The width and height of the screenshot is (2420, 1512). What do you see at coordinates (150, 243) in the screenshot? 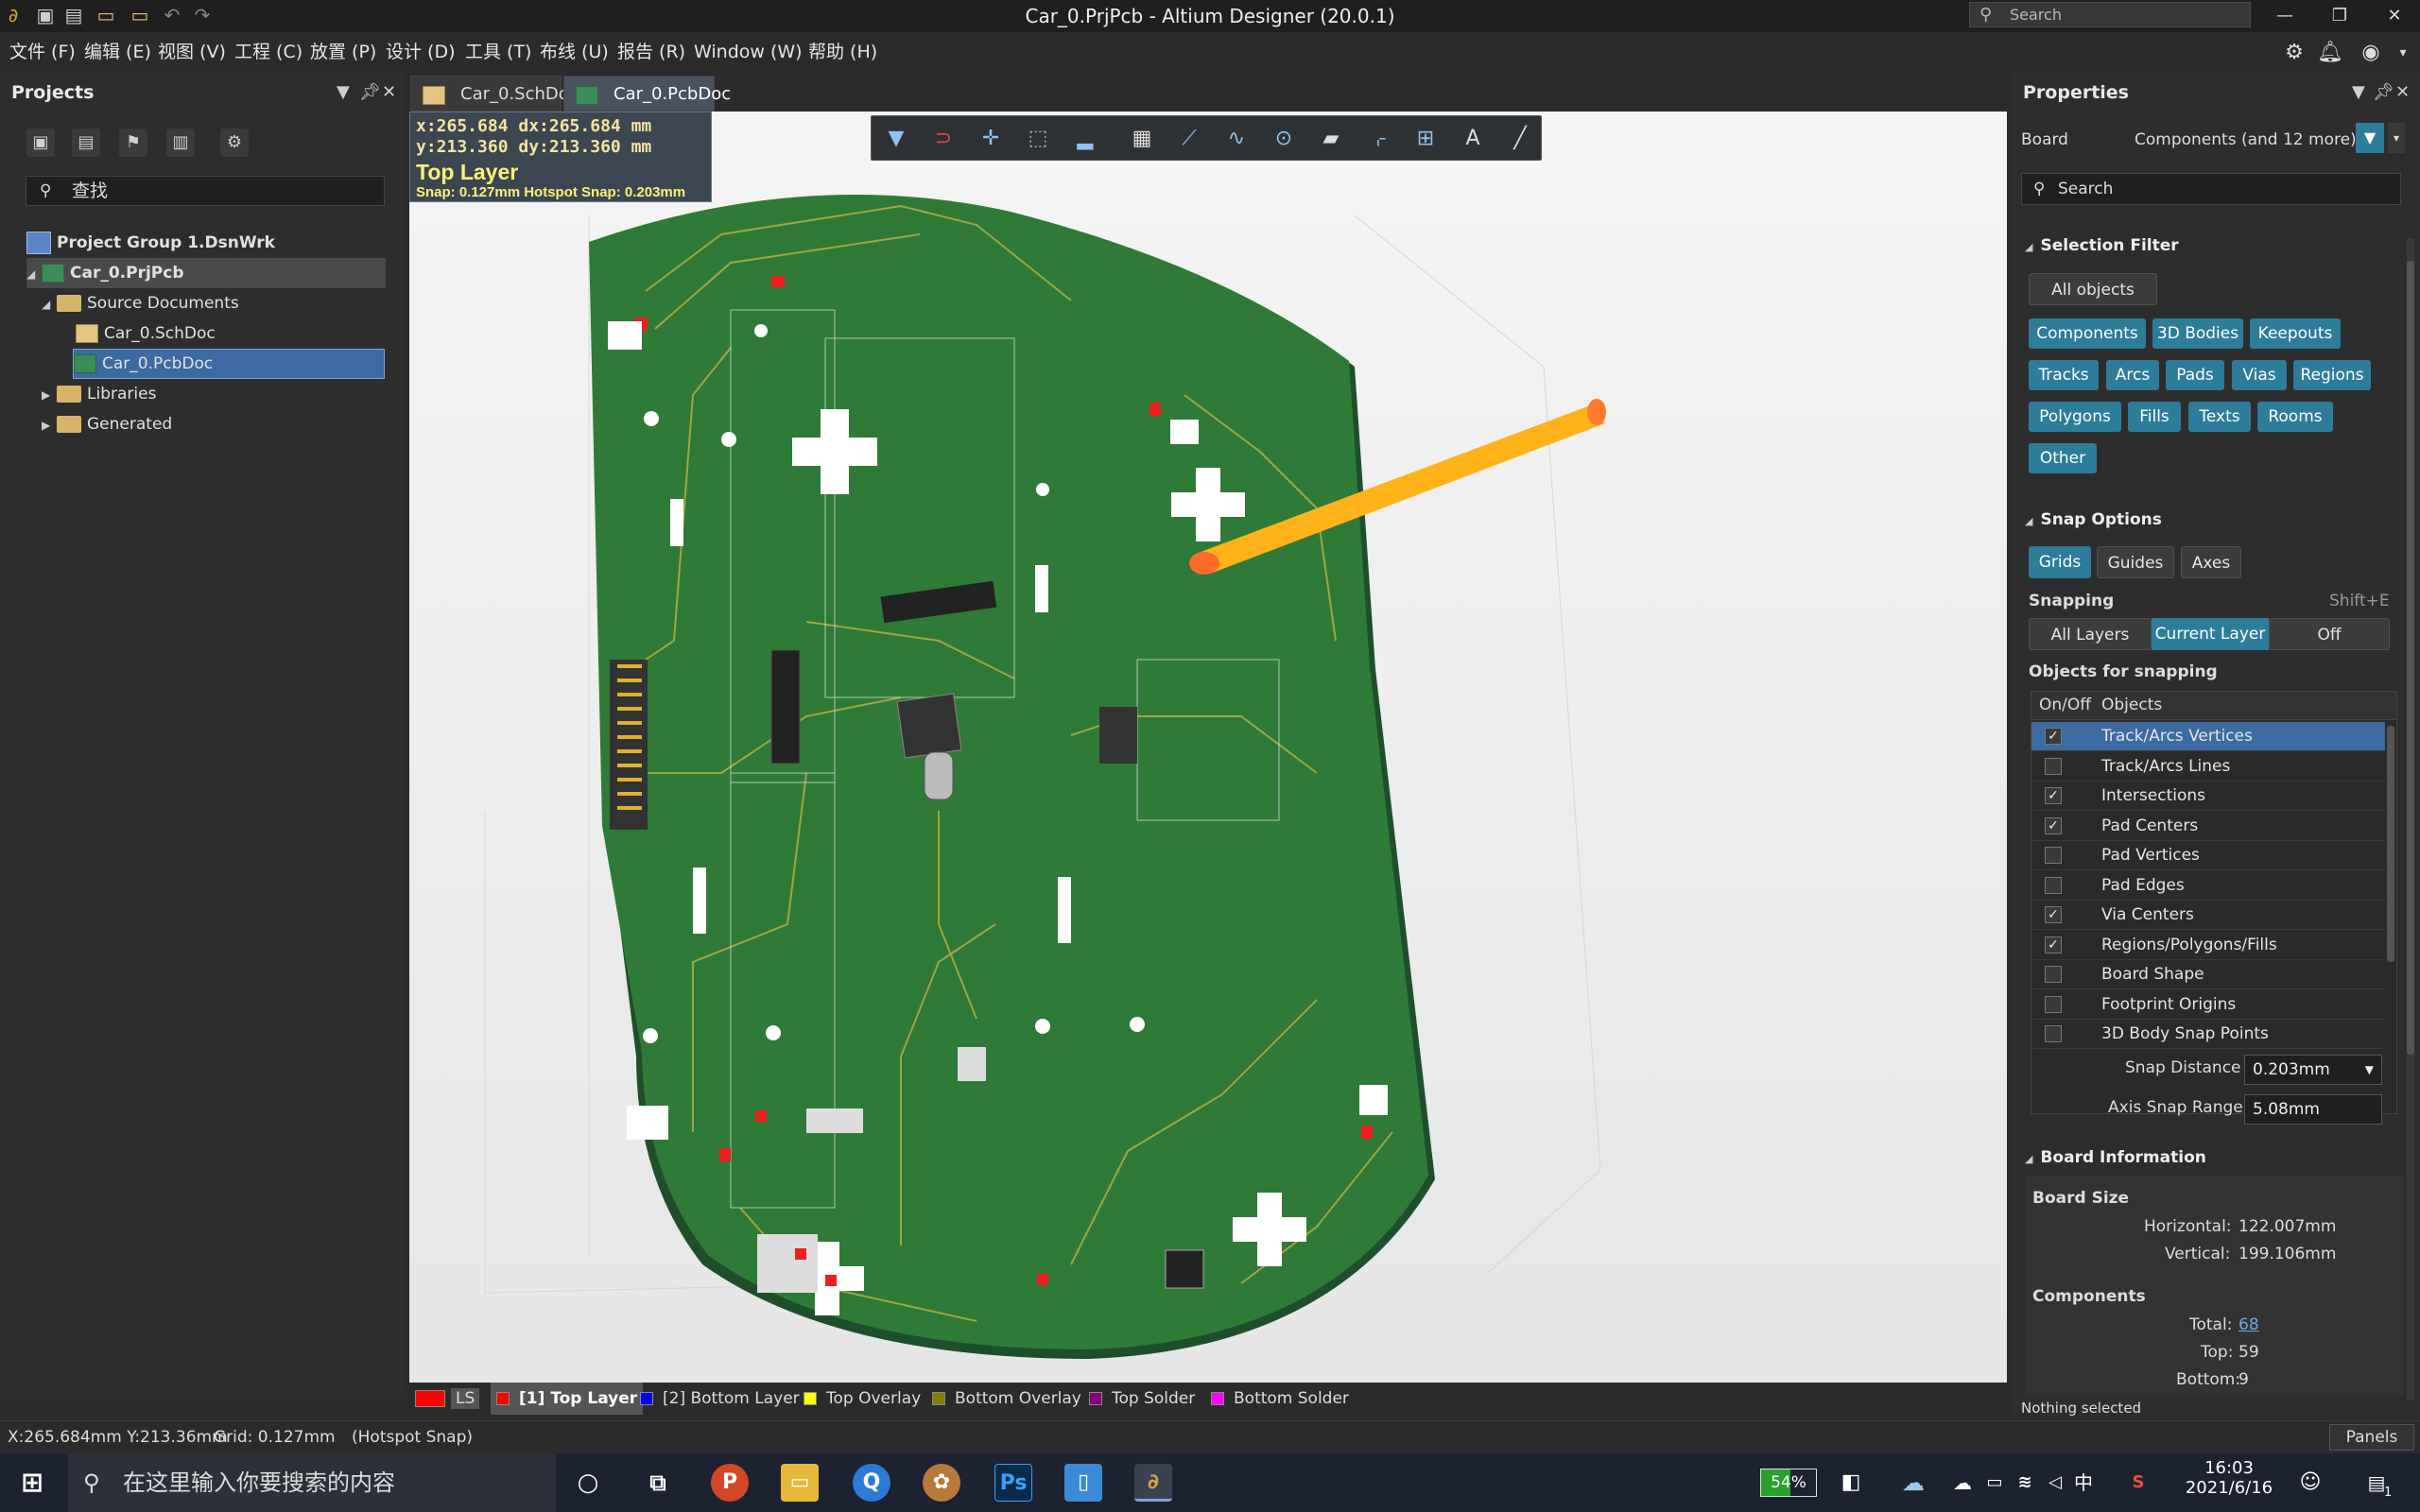
I see `tree-project-group: Project Group 1.DsnWrk` at bounding box center [150, 243].